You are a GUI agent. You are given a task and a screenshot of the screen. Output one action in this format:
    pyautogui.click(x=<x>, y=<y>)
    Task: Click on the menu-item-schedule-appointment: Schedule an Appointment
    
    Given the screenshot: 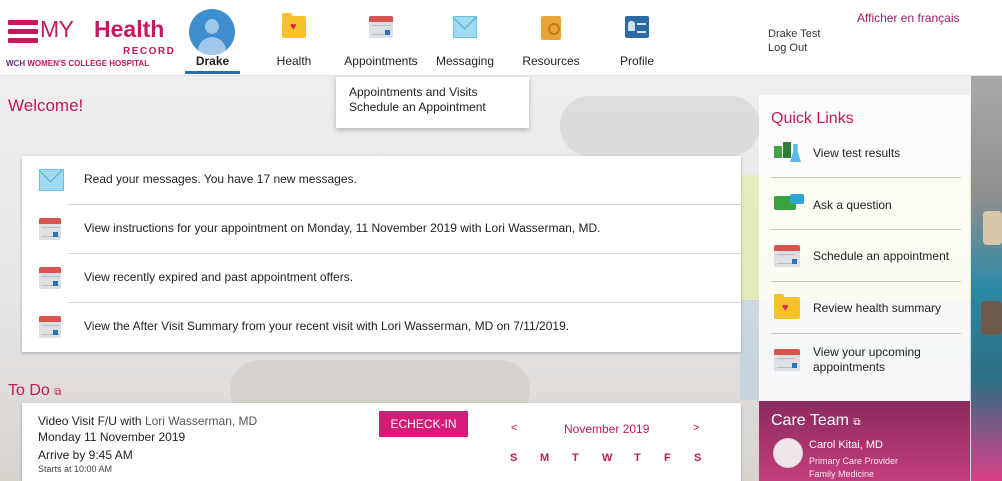 What is the action you would take?
    pyautogui.click(x=439, y=107)
    